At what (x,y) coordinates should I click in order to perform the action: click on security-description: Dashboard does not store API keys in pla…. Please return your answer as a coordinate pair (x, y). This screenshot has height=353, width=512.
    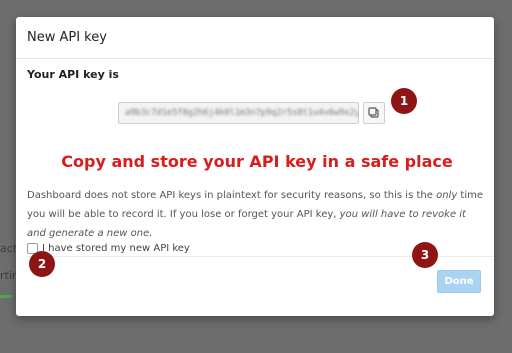
    Looking at the image, I should click on (257, 214).